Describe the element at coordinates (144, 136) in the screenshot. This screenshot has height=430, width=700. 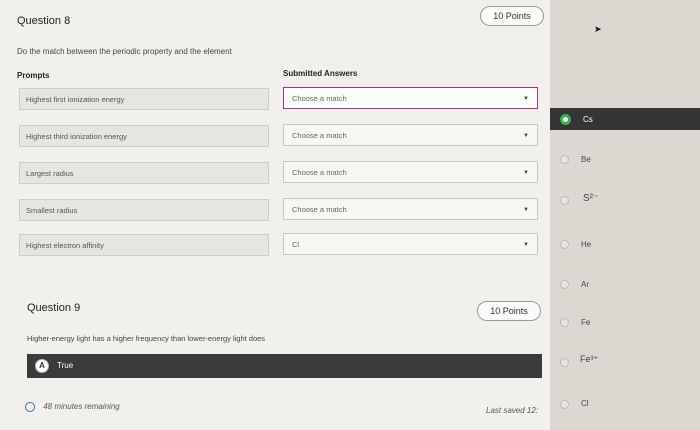
I see `prompt-row: Highest third ionization energy` at that location.